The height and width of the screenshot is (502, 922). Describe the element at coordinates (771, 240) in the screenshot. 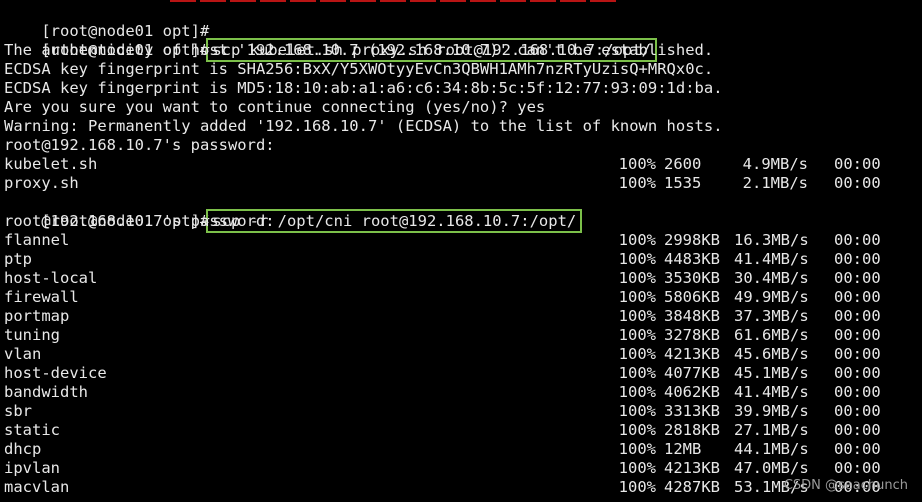

I see `transfer-rate: 16.3MB/s` at that location.